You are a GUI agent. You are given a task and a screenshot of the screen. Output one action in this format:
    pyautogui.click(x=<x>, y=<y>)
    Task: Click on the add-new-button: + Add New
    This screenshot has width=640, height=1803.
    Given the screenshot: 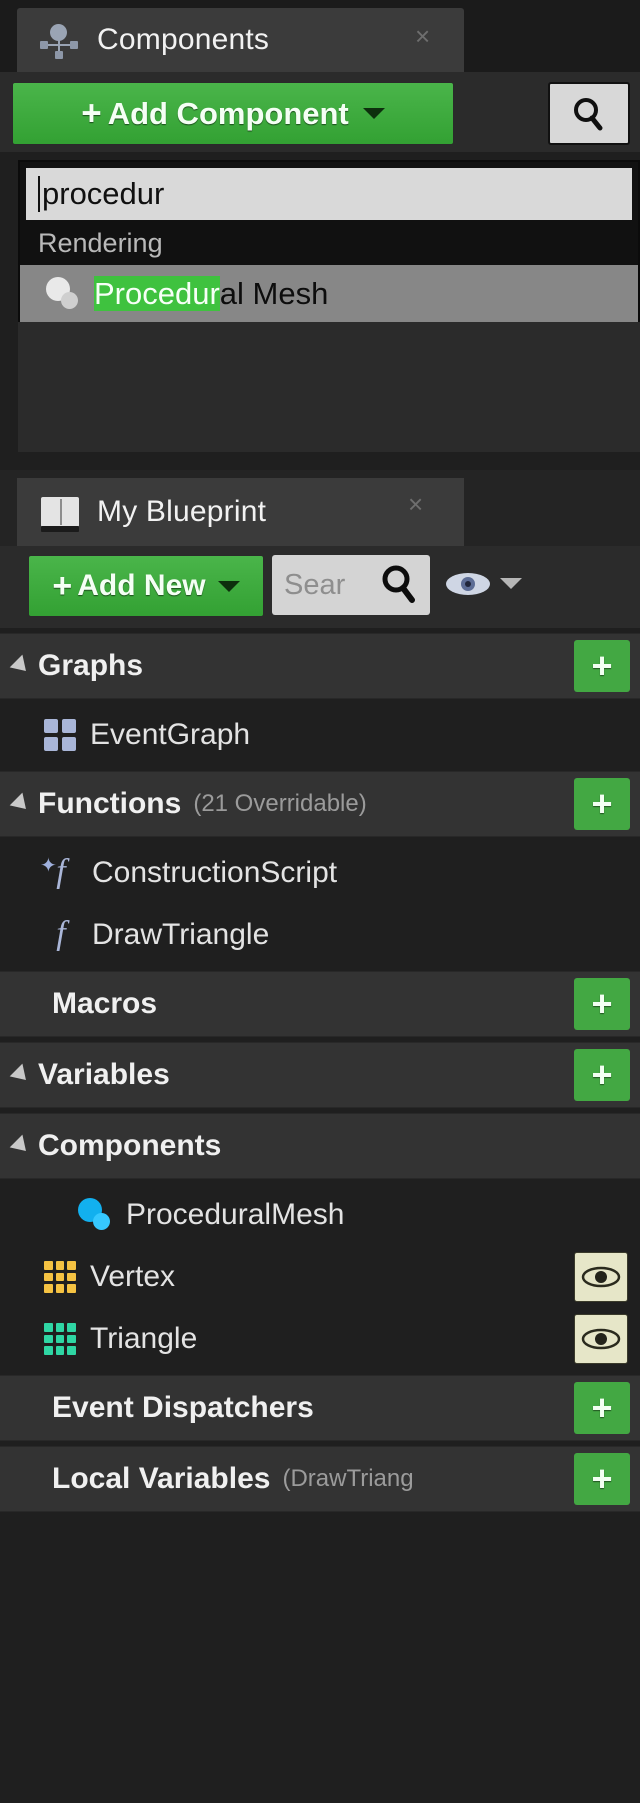 What is the action you would take?
    pyautogui.click(x=146, y=586)
    